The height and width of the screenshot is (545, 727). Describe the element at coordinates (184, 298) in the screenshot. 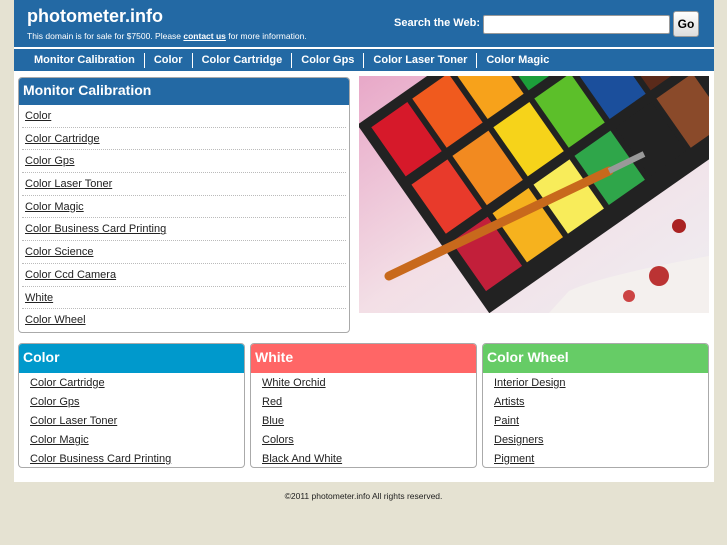

I see `main-link: White` at that location.